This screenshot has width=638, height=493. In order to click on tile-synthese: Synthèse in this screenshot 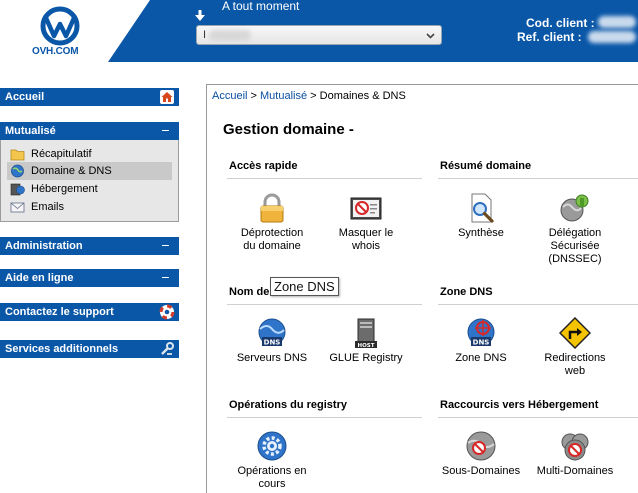, I will do `click(481, 216)`.